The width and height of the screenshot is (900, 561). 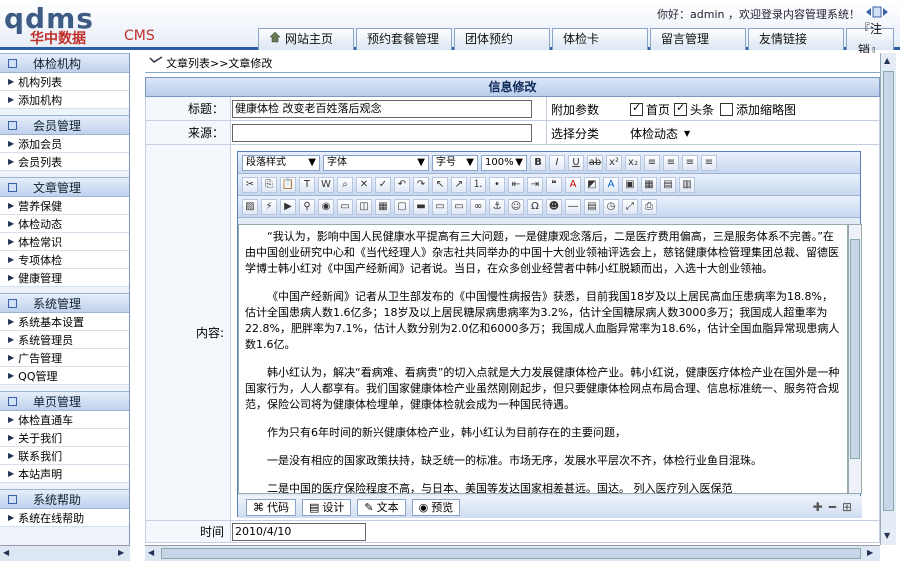 What do you see at coordinates (64, 224) in the screenshot?
I see `sidebar-item: ▶ 体检动态` at bounding box center [64, 224].